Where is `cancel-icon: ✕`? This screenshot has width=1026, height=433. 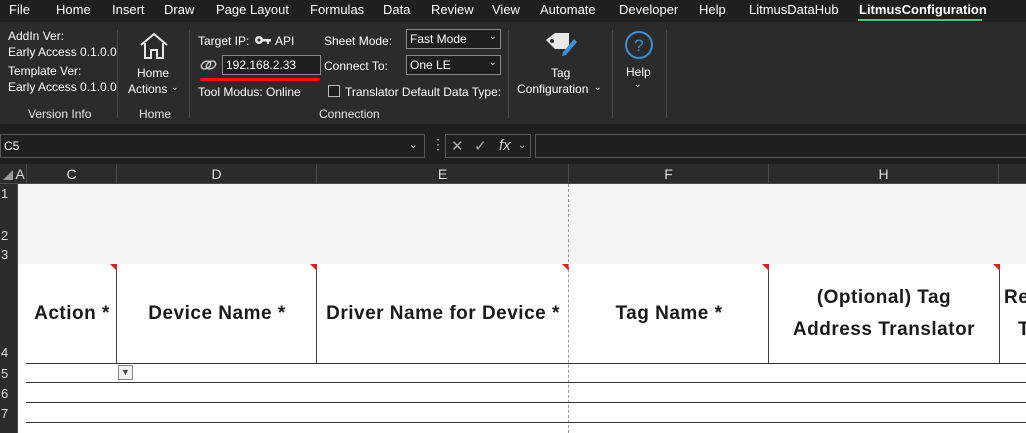 cancel-icon: ✕ is located at coordinates (457, 146).